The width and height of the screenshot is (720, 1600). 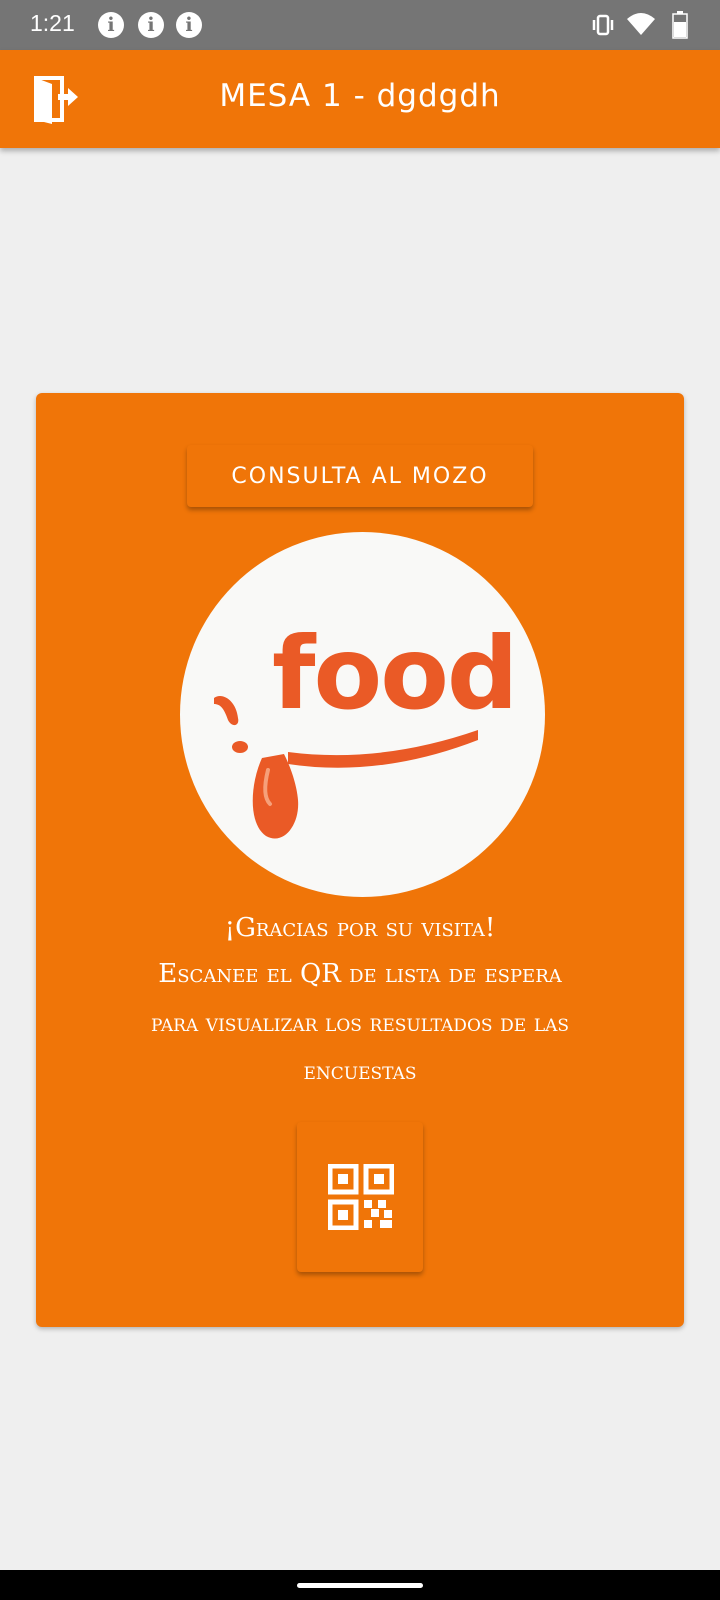 I want to click on status-time: 1:21, so click(x=52, y=23).